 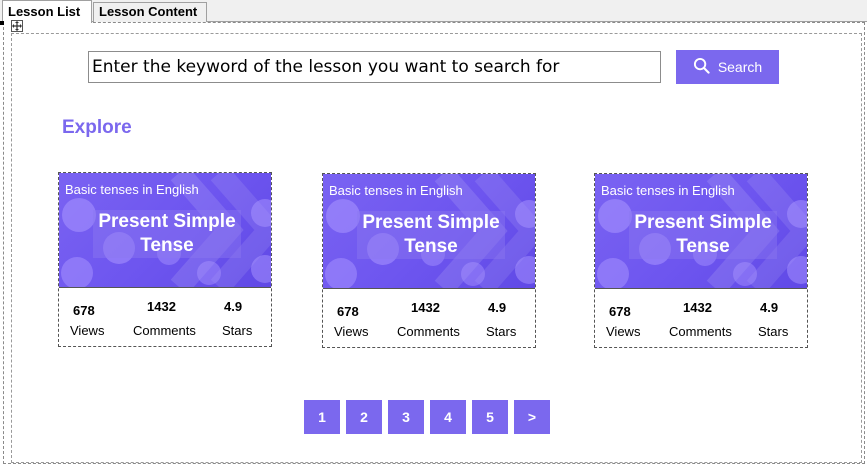 I want to click on tab-lesson-content: Lesson Content, so click(x=150, y=12).